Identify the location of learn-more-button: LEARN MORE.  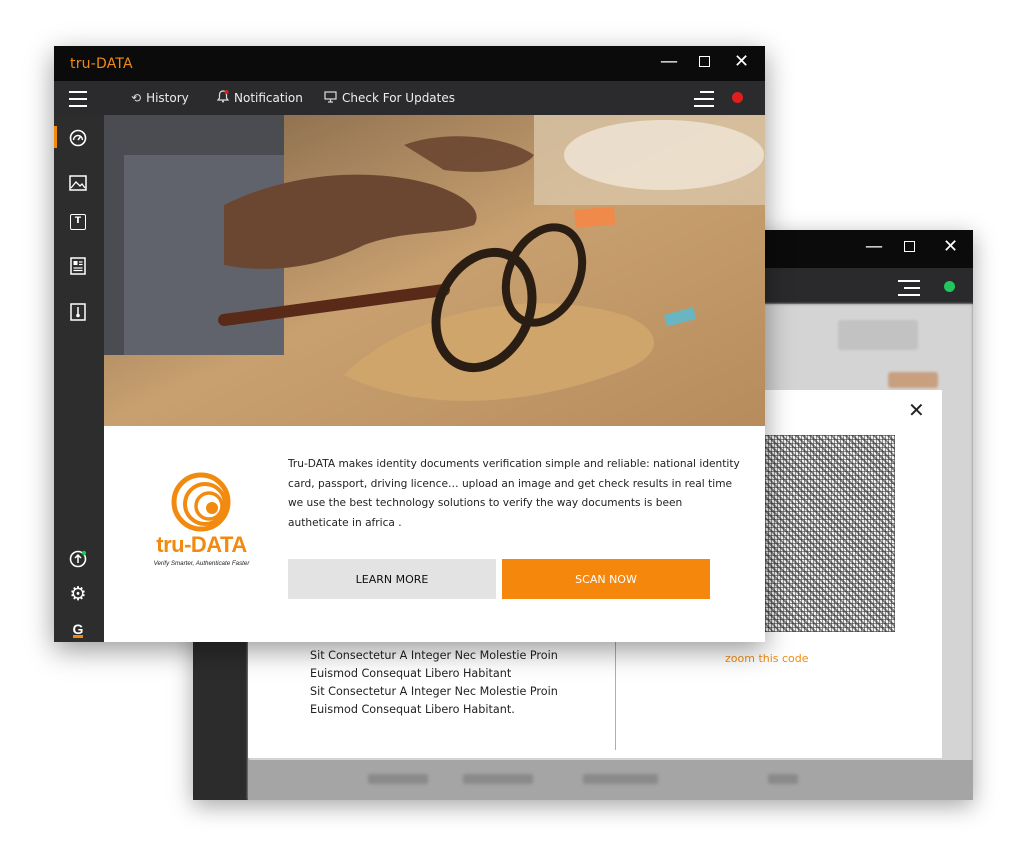
(392, 579).